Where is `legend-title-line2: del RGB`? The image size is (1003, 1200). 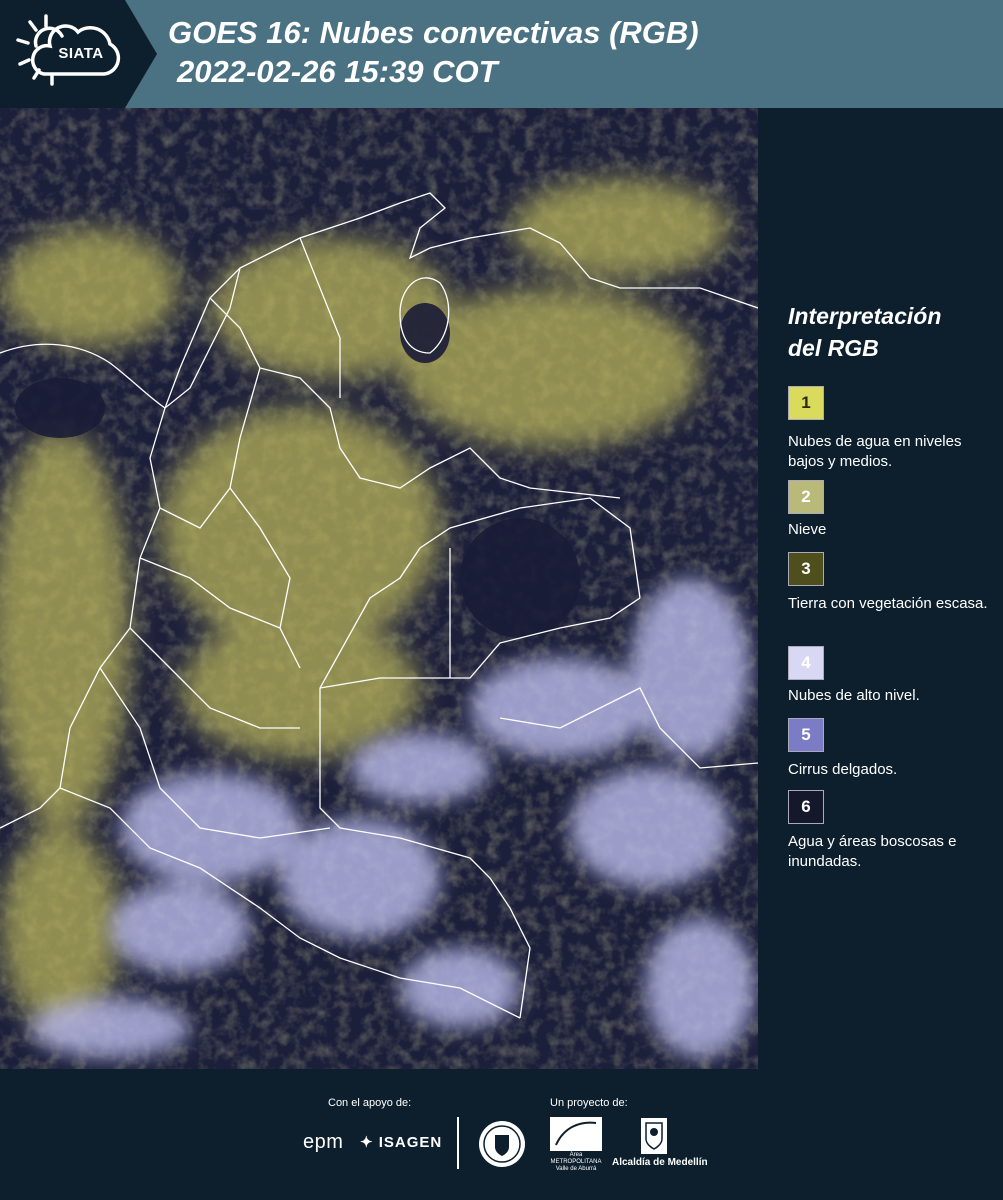
legend-title-line2: del RGB is located at coordinates (833, 348).